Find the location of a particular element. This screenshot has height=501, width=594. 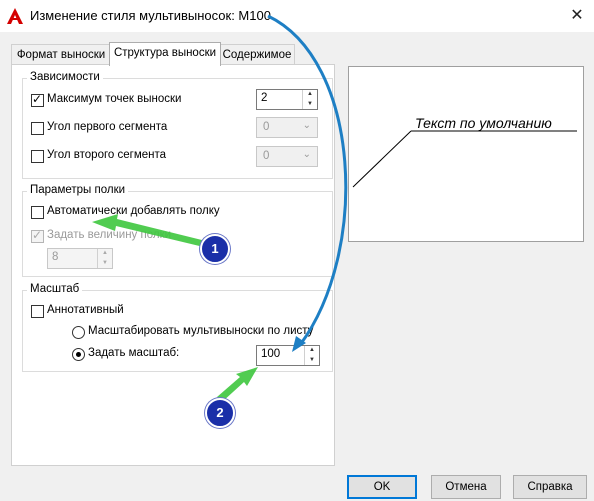

preview-text: Текст по умолчанию is located at coordinates (483, 123).